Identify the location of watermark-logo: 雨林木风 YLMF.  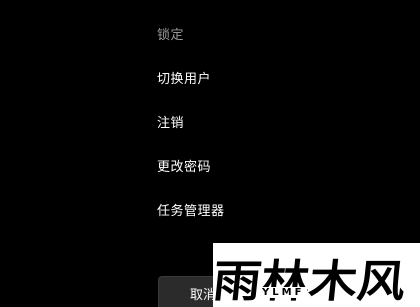
(316, 275).